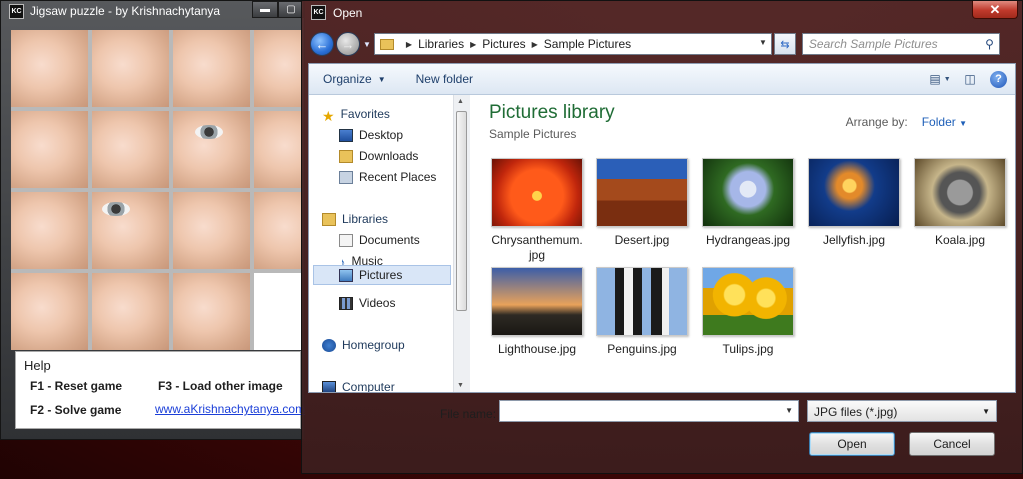 Image resolution: width=1023 pixels, height=479 pixels. I want to click on help-icon: ?, so click(998, 79).